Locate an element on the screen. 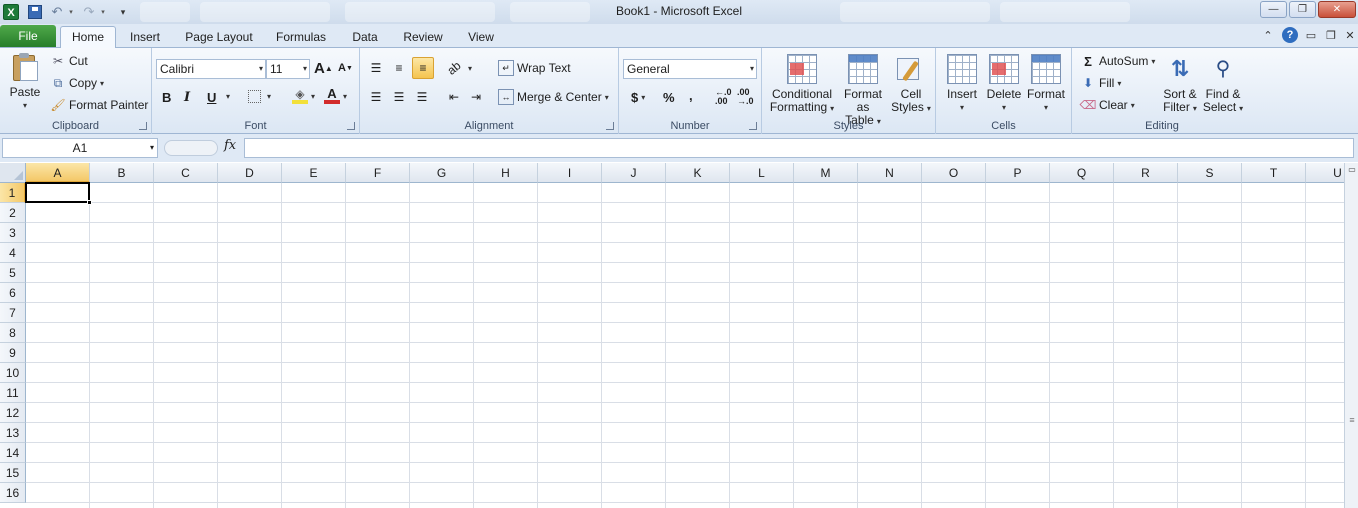  fill-color-dropdown-icon: ▾ is located at coordinates (313, 96).